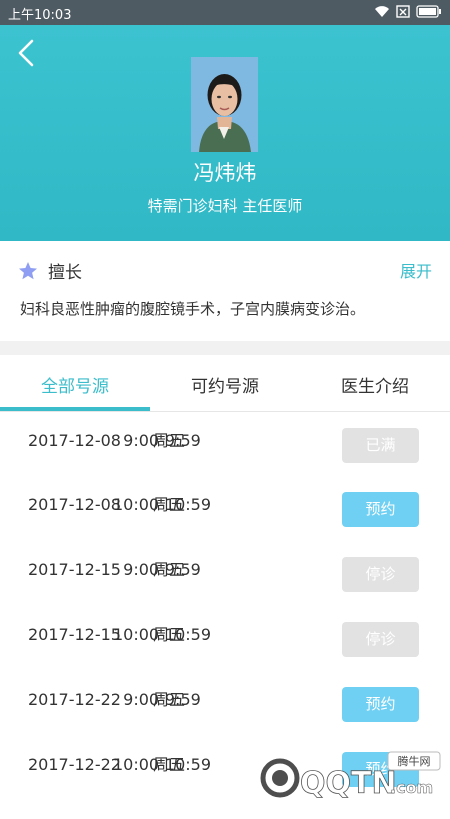 This screenshot has width=450, height=819. What do you see at coordinates (403, 11) in the screenshot?
I see `no-sim-icon` at bounding box center [403, 11].